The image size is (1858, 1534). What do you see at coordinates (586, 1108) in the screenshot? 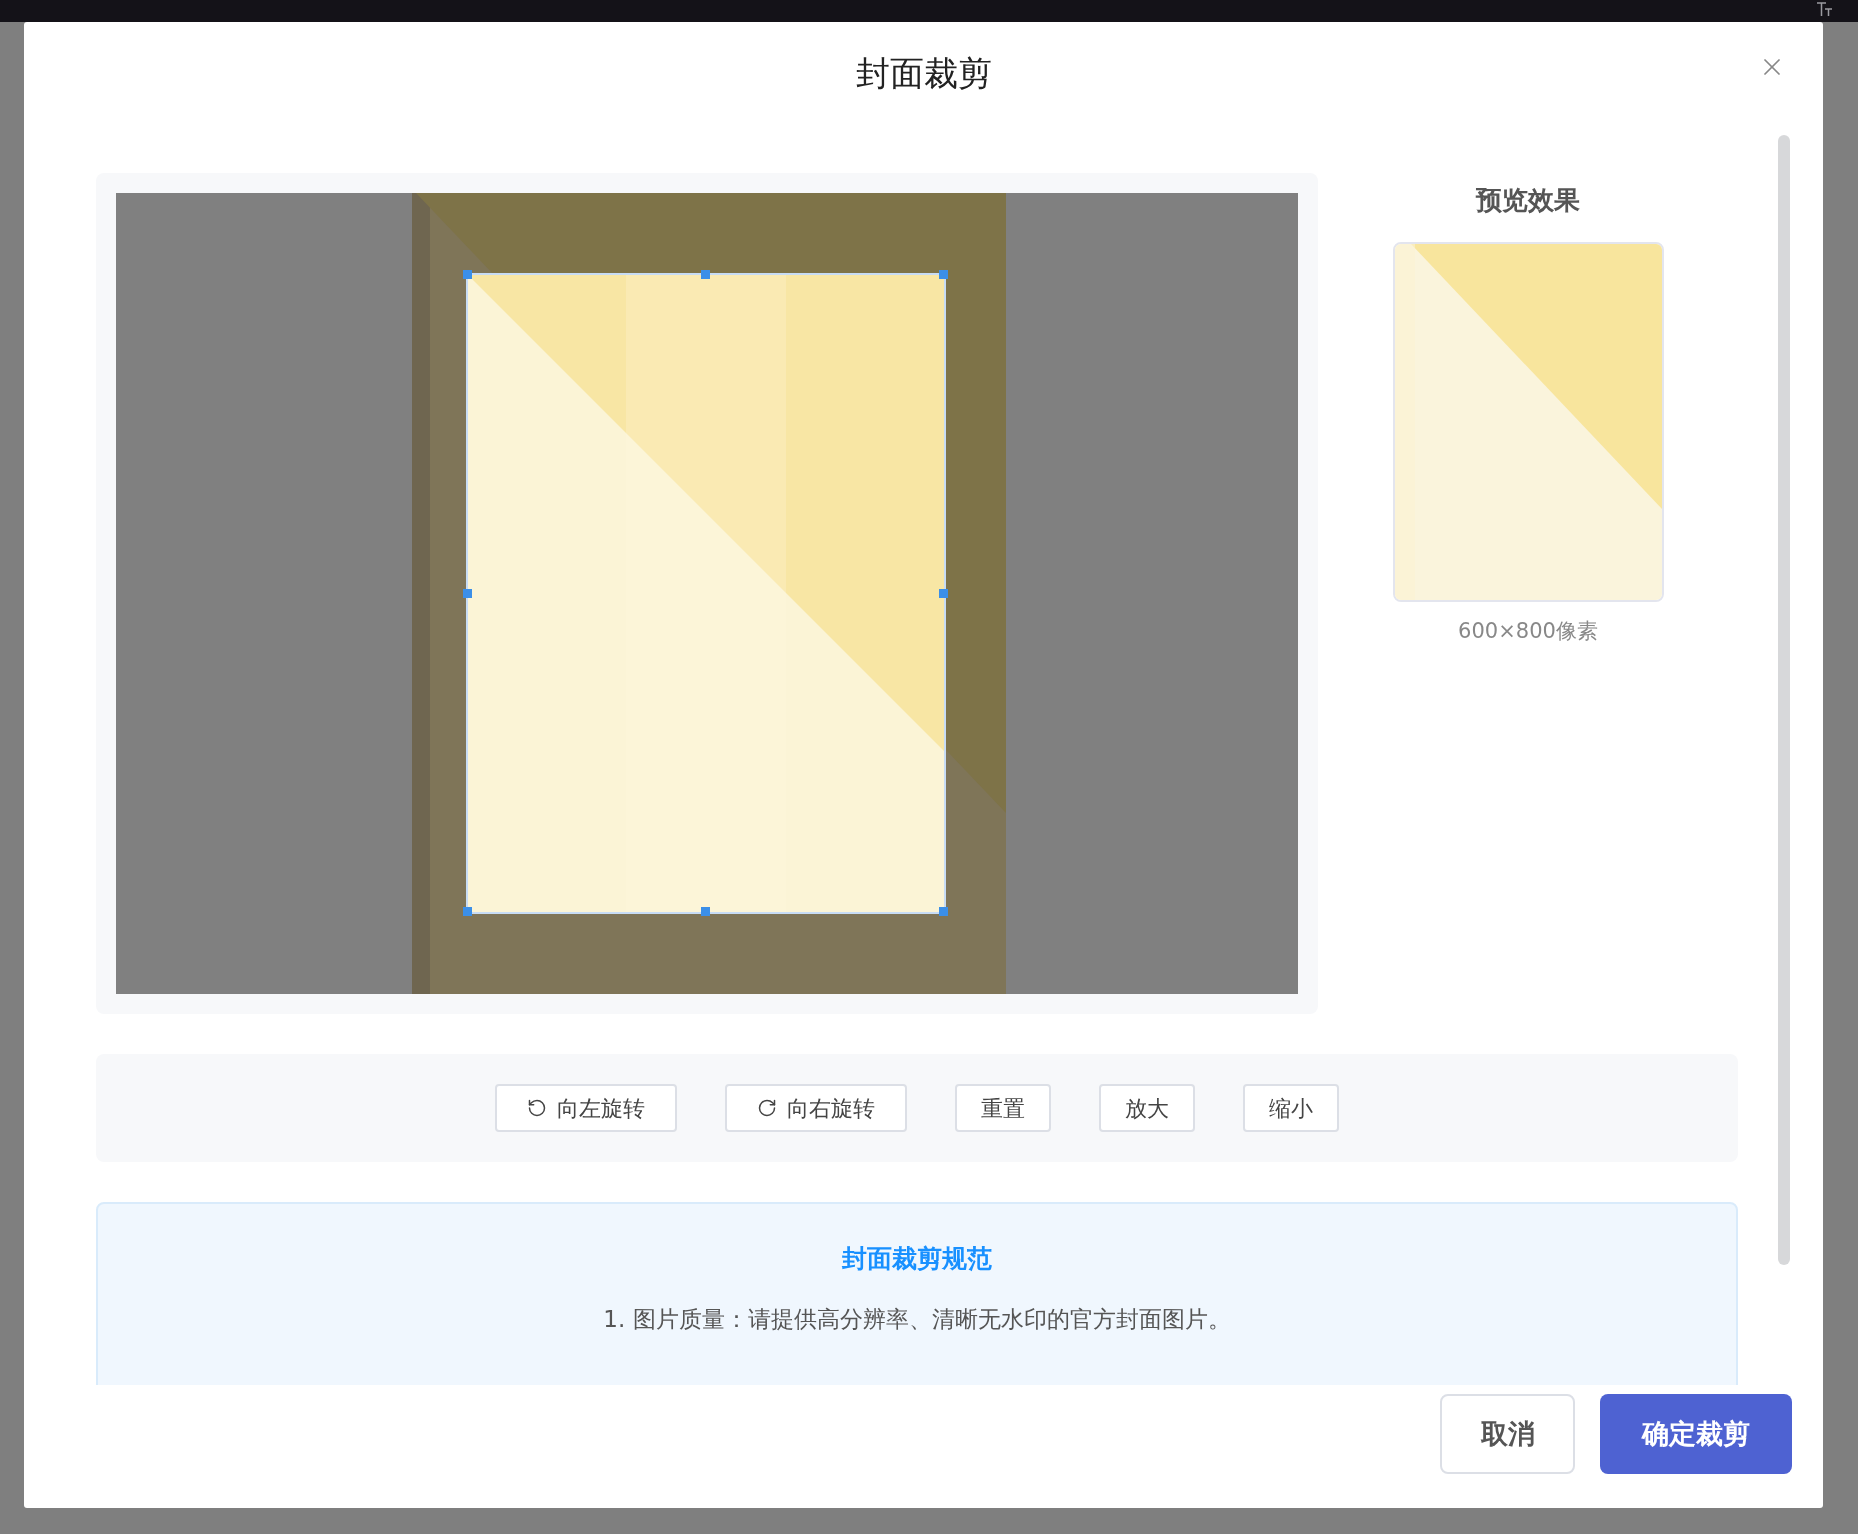
I see `rotate-button: 向左旋转` at bounding box center [586, 1108].